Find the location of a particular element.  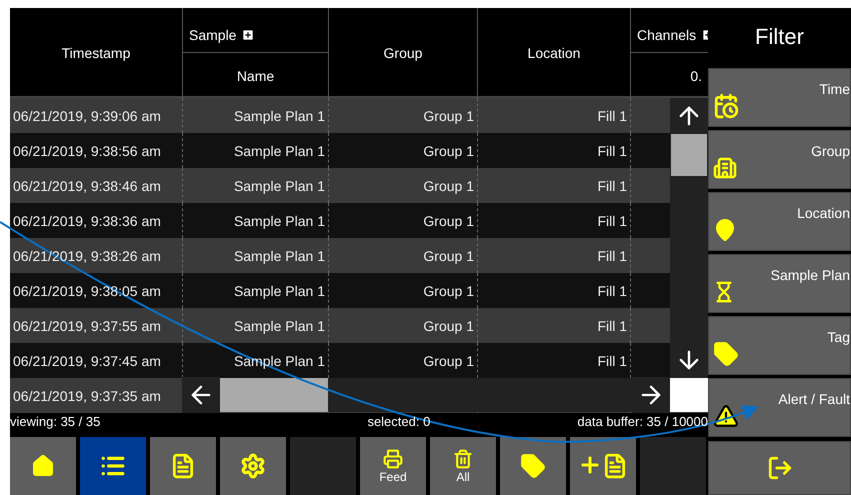

column-header: Group is located at coordinates (403, 53).